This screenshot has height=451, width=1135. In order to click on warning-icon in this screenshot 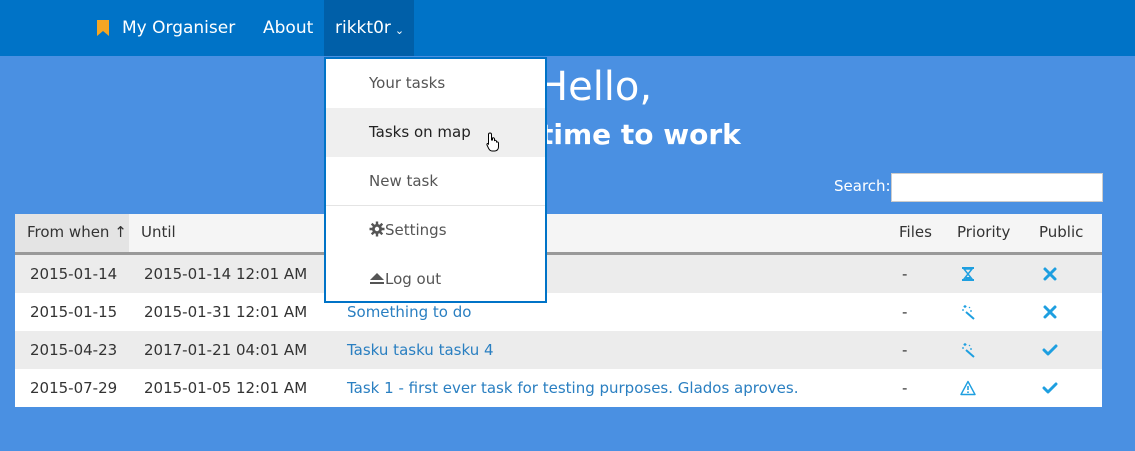, I will do `click(968, 388)`.